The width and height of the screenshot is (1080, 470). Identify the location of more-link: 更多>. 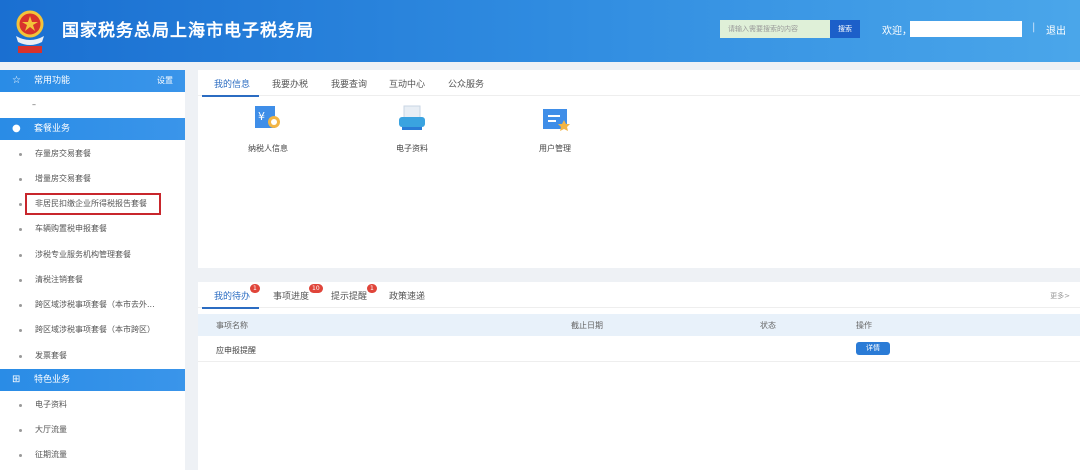
(1060, 296).